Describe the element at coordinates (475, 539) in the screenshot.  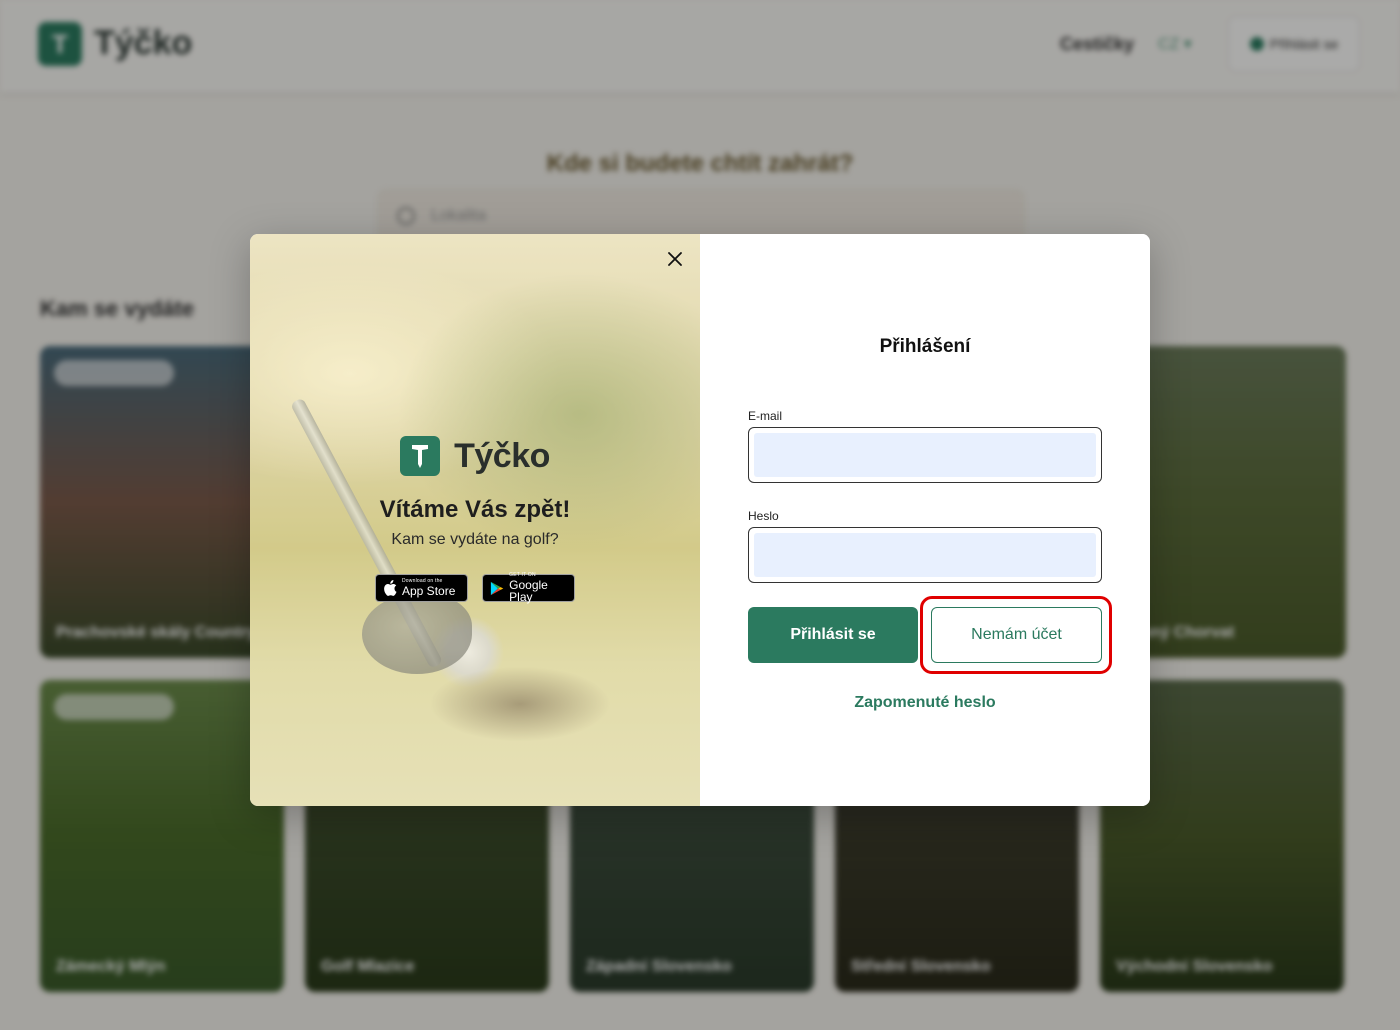
I see `welcome-subtitle: Kam se vydáte na golf?` at that location.